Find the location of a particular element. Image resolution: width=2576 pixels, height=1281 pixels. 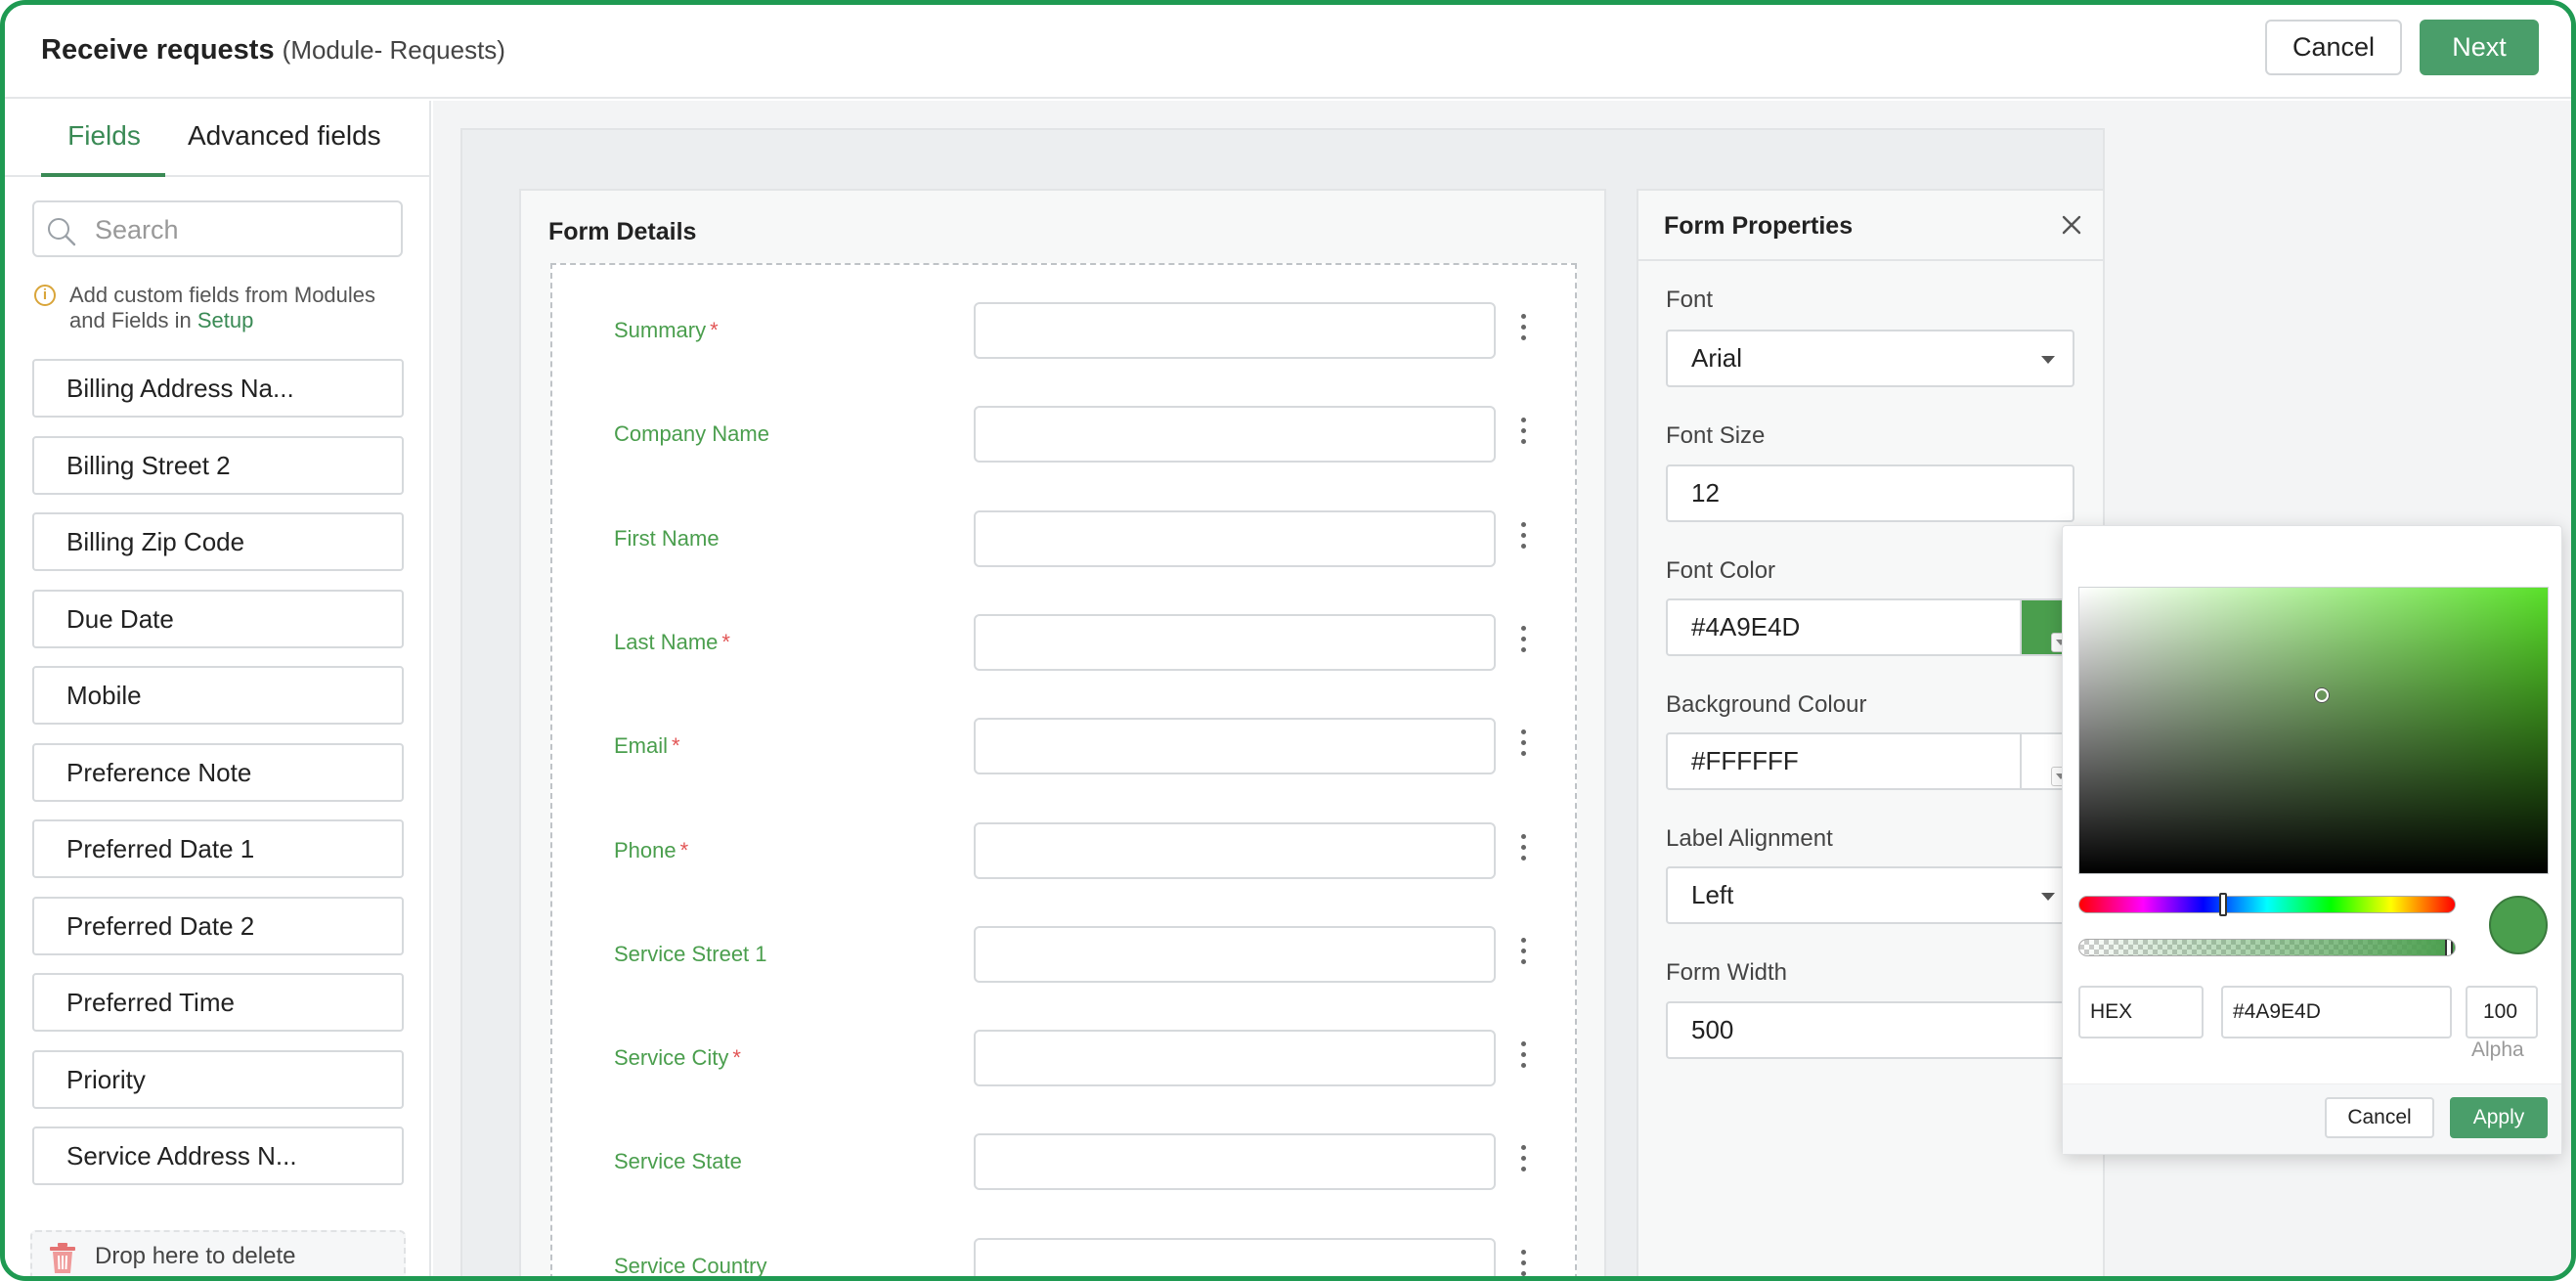

tab-fields: Fields is located at coordinates (103, 148).